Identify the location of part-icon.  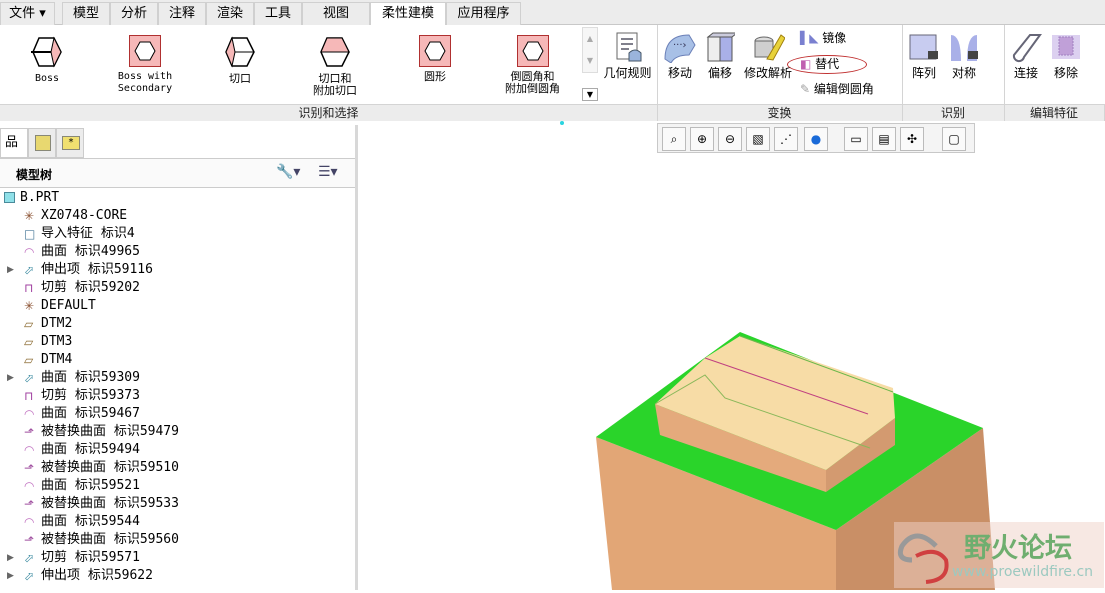
(9, 197).